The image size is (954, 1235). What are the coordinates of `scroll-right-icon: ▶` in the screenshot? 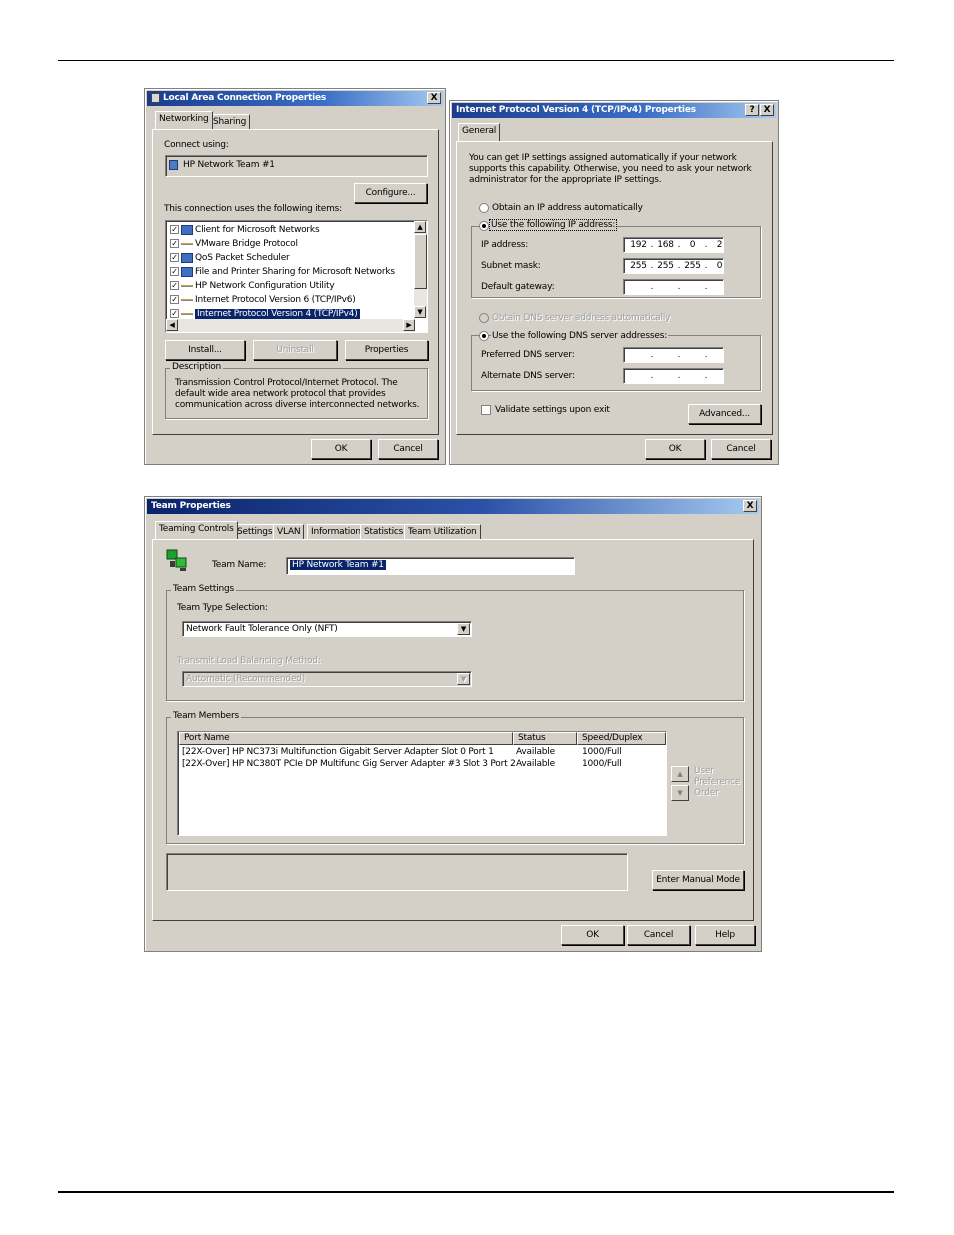 It's located at (409, 325).